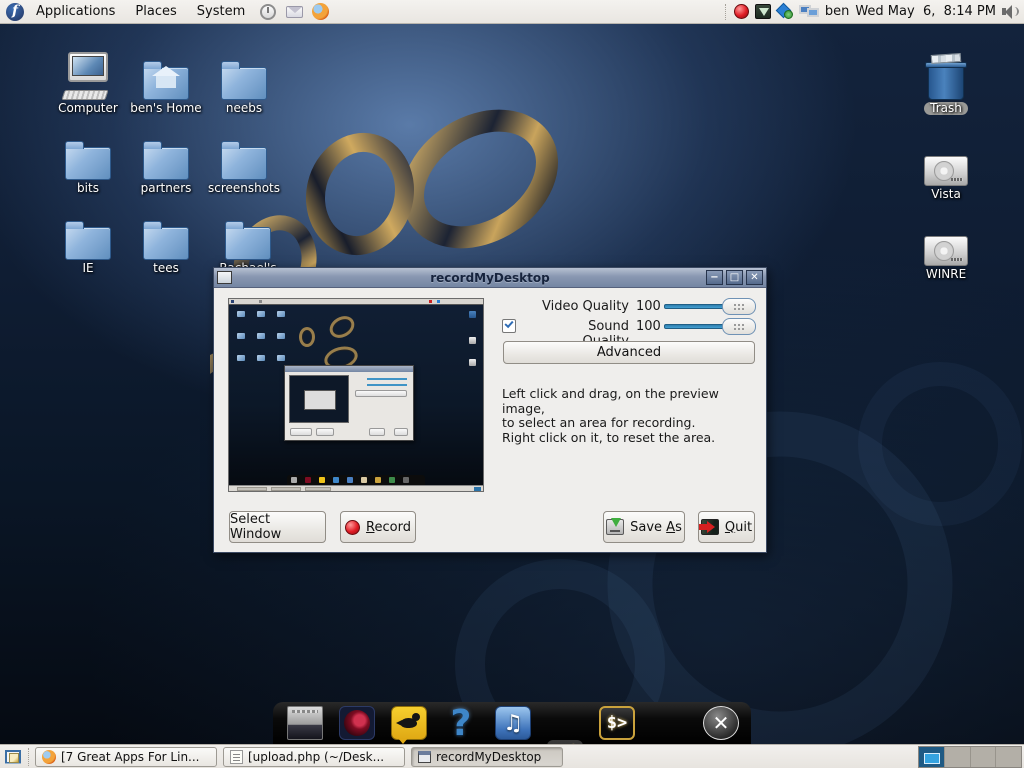  What do you see at coordinates (644, 527) in the screenshot?
I see `save-as-button: Save As` at bounding box center [644, 527].